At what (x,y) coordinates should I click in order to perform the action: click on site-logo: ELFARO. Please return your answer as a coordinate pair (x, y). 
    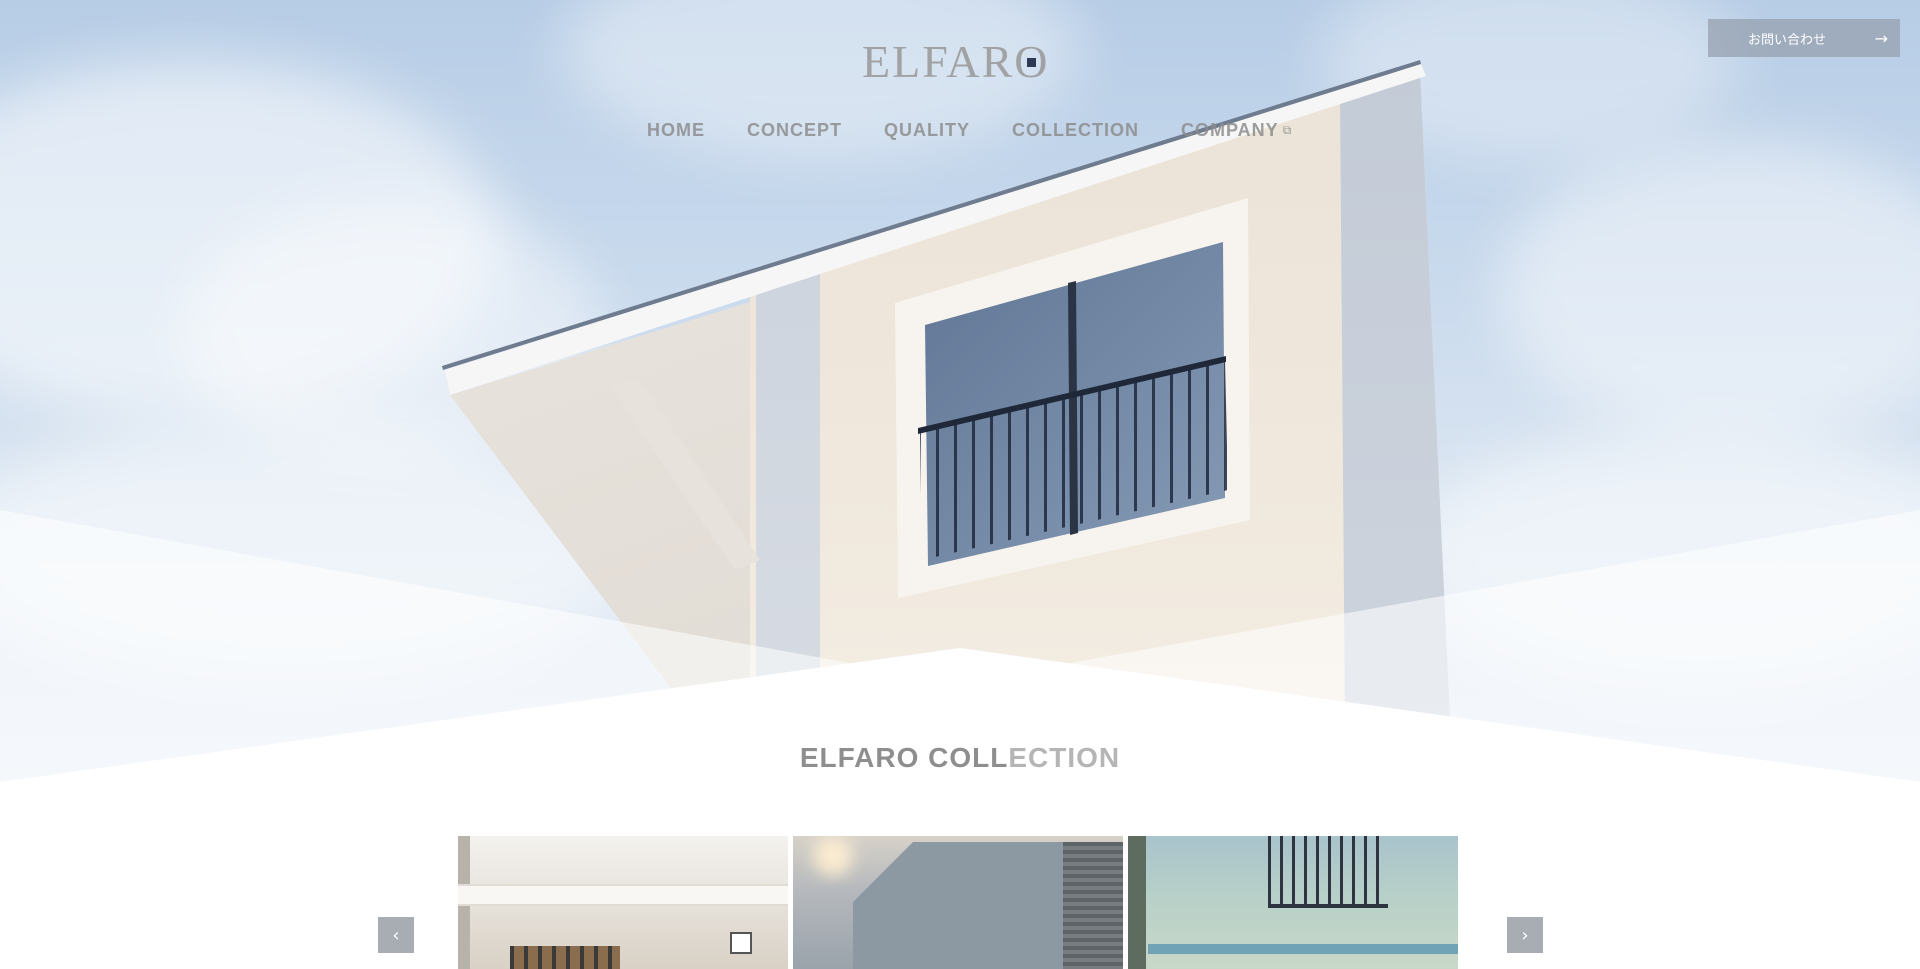
    Looking at the image, I should click on (956, 62).